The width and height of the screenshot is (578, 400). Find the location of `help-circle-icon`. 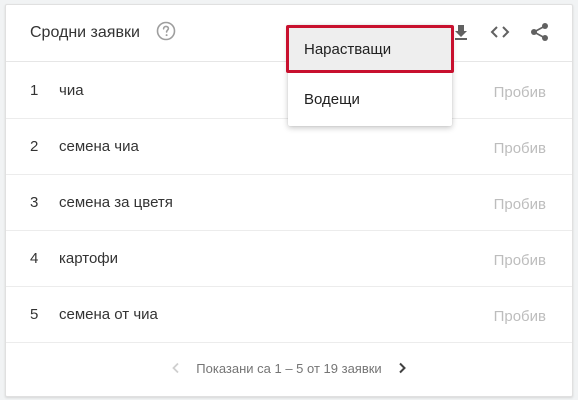

help-circle-icon is located at coordinates (166, 31).